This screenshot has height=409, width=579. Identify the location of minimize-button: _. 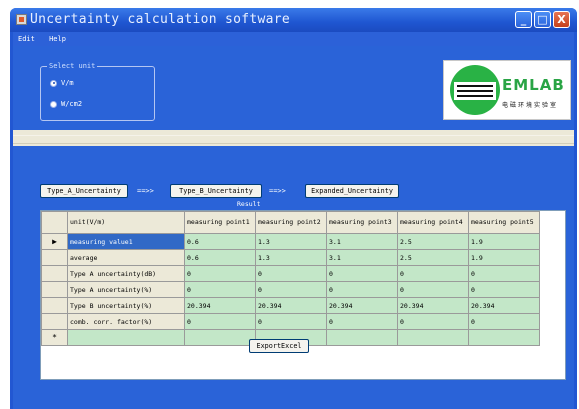
(523, 19).